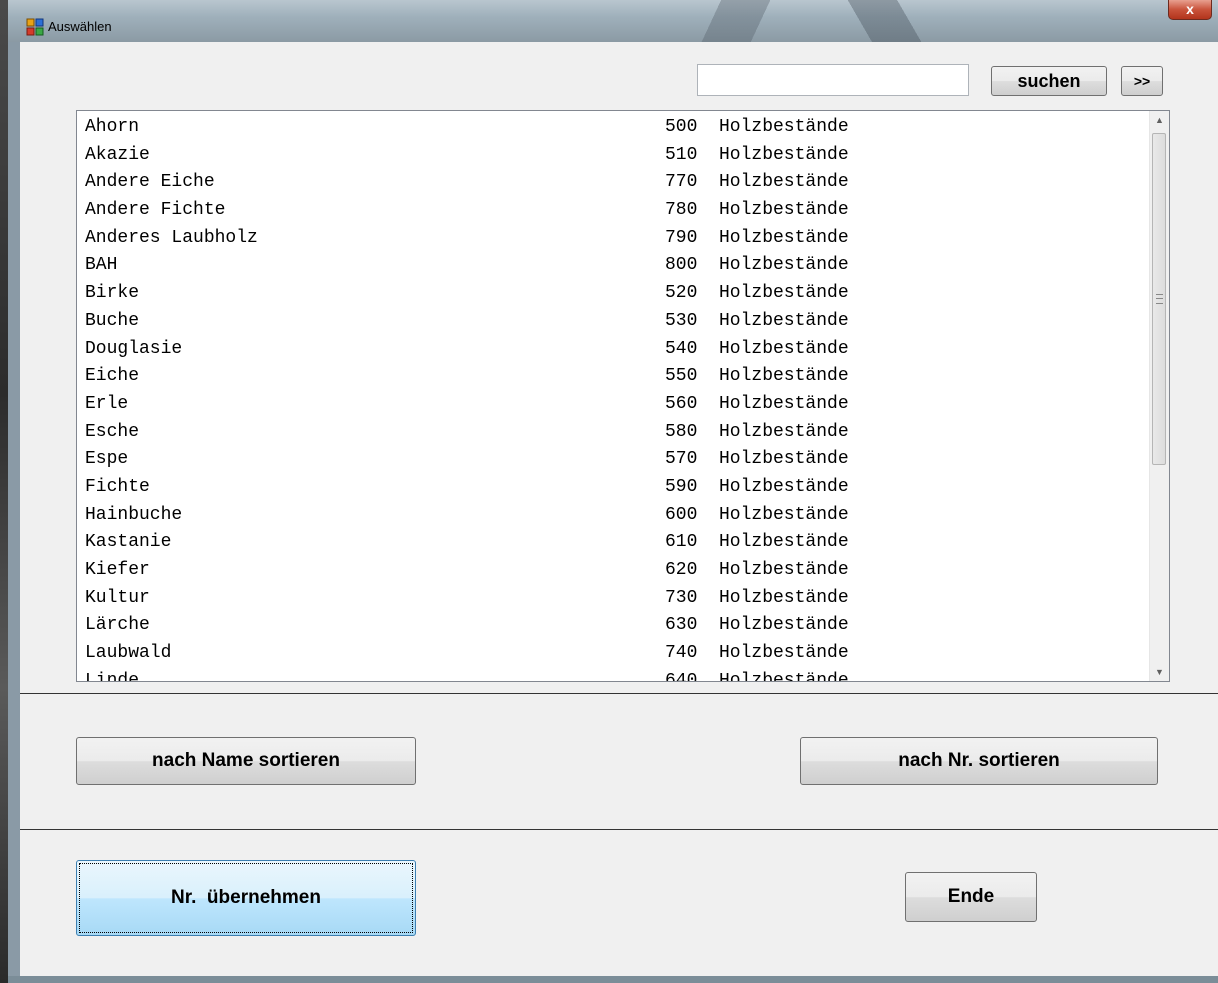  Describe the element at coordinates (681, 127) in the screenshot. I see `item-nr: 500` at that location.